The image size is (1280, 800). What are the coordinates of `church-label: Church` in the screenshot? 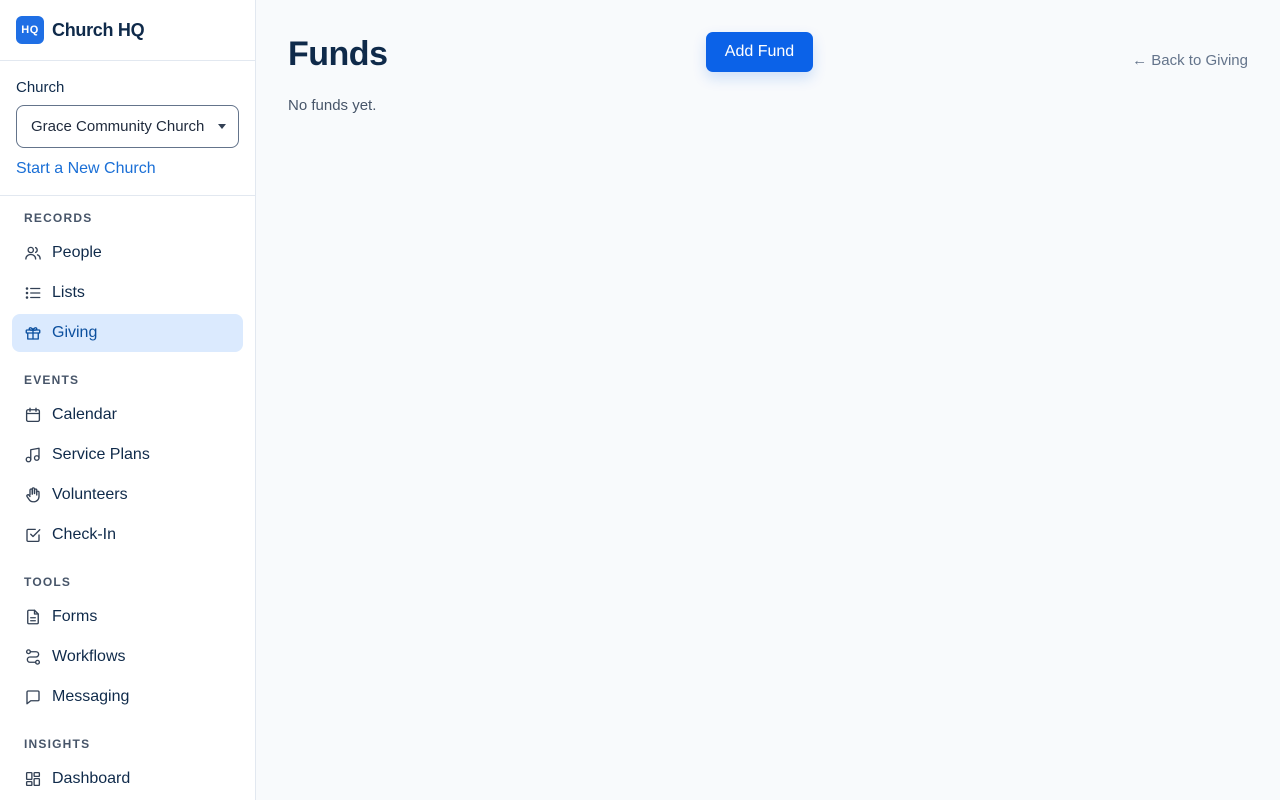 It's located at (40, 87).